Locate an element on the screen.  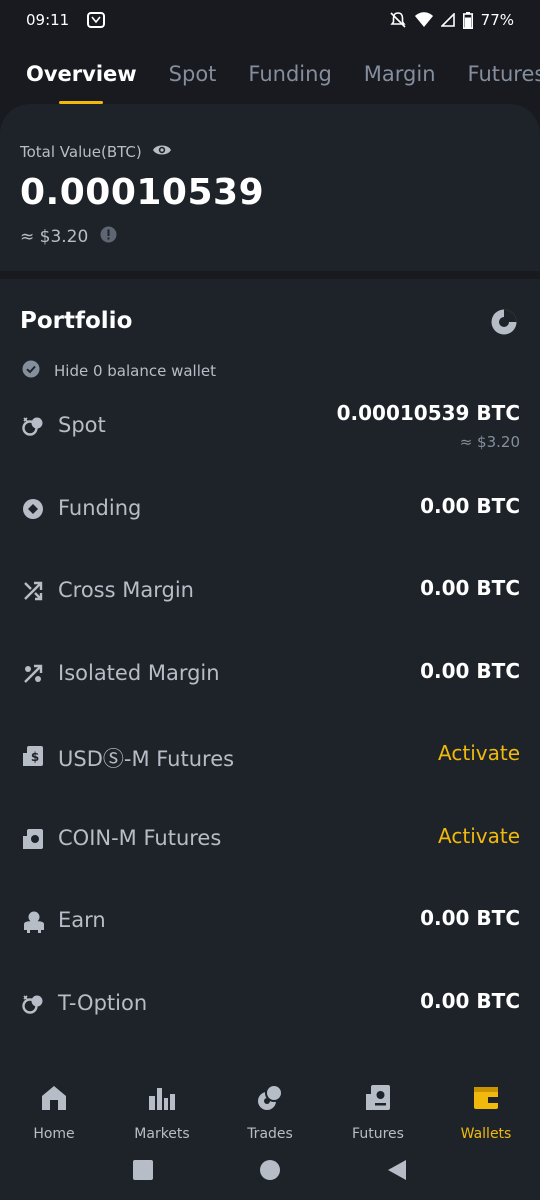
portfolio-title: Portfolio is located at coordinates (76, 321).